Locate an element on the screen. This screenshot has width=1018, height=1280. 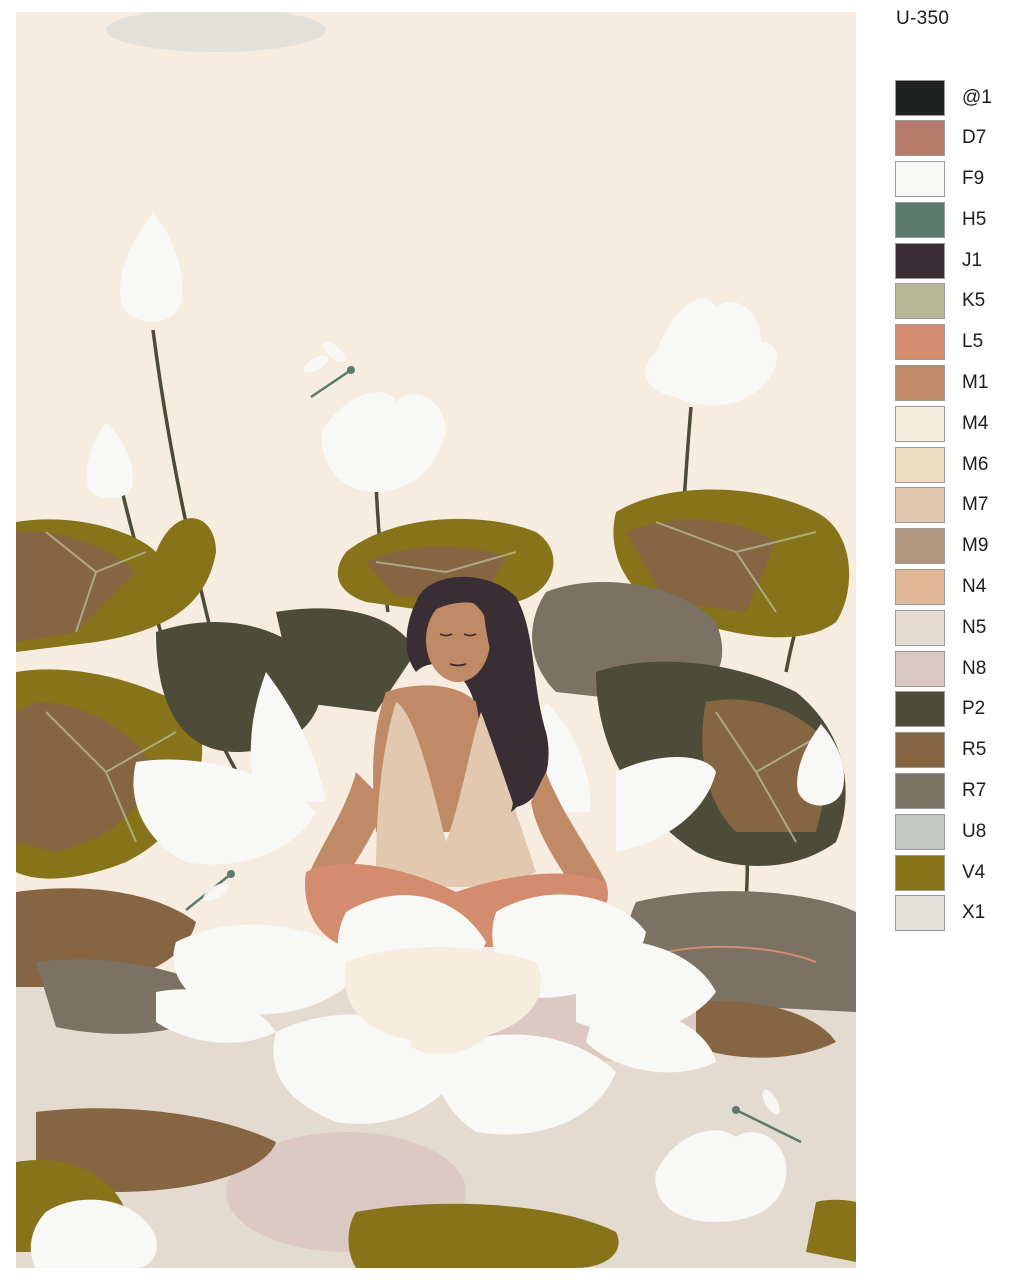
palette-item: N5 is located at coordinates (950, 627).